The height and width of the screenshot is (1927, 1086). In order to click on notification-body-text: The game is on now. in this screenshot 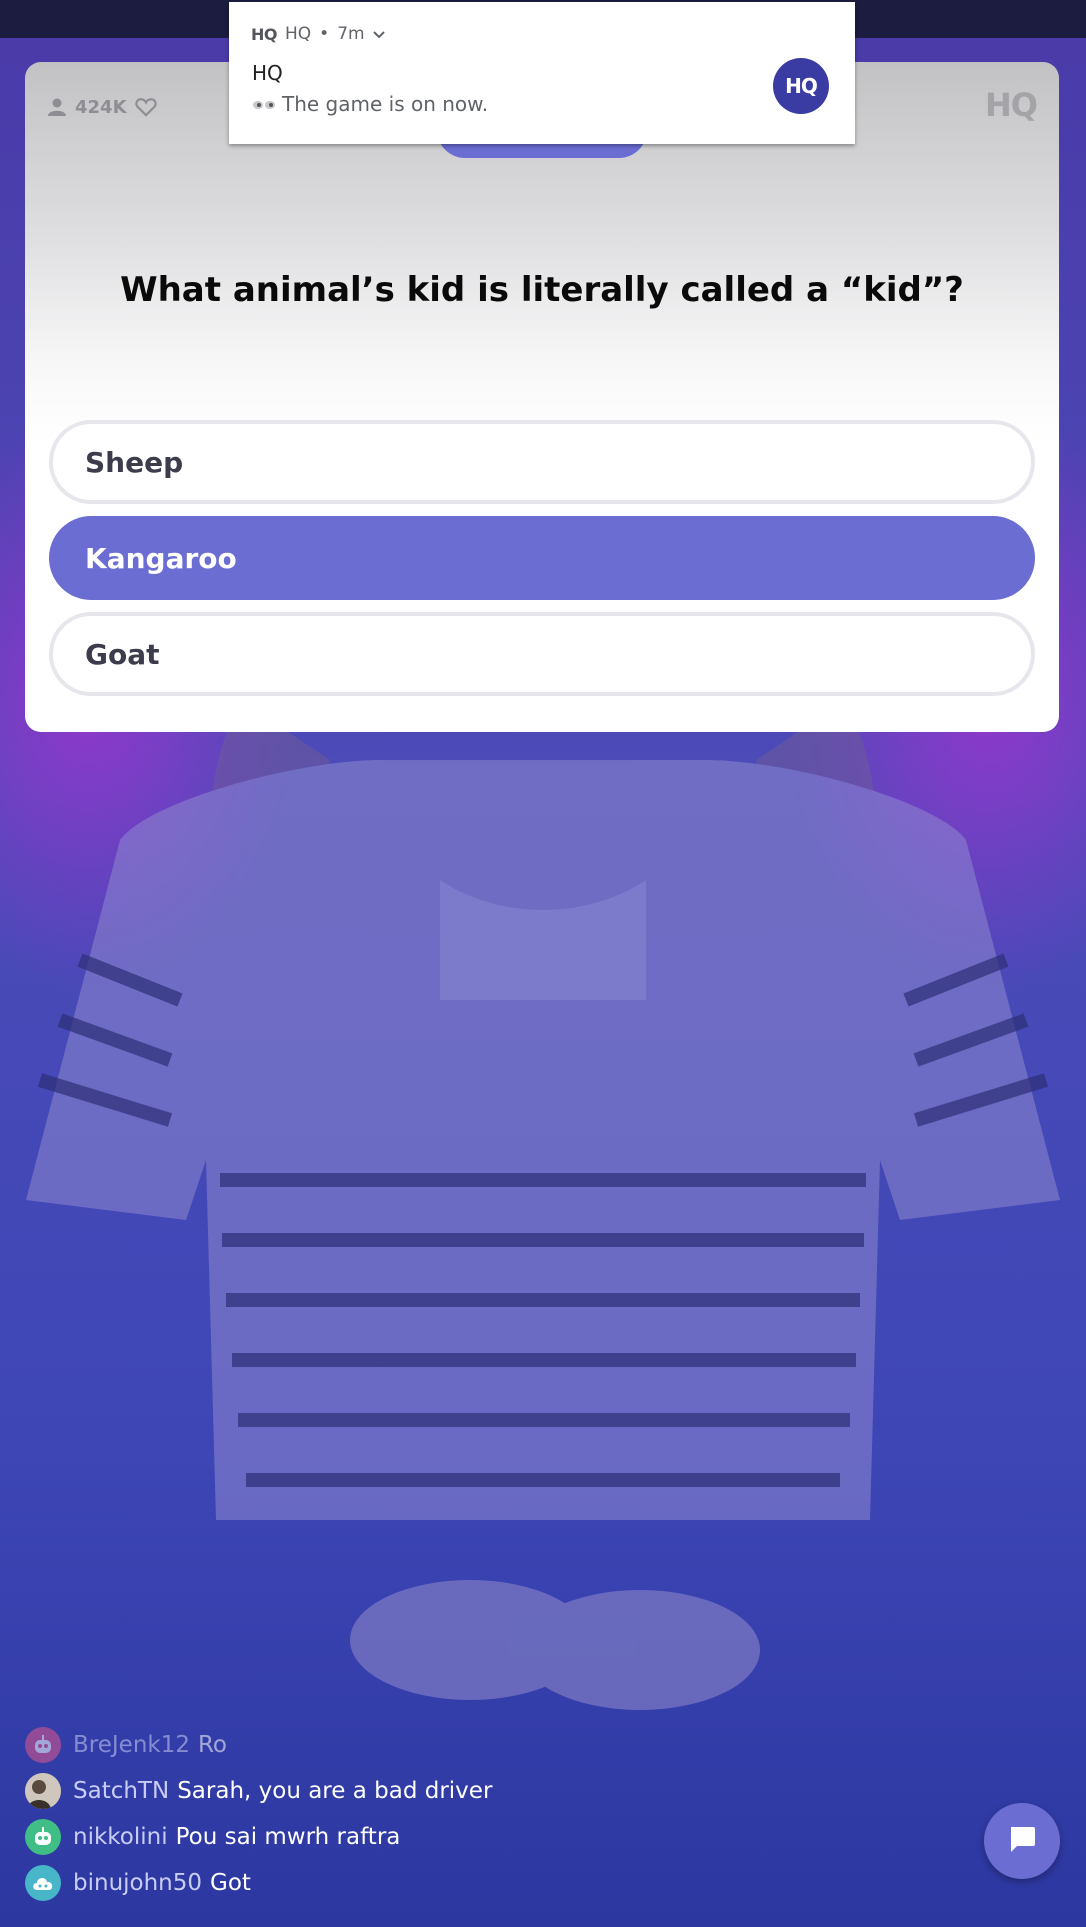, I will do `click(385, 104)`.